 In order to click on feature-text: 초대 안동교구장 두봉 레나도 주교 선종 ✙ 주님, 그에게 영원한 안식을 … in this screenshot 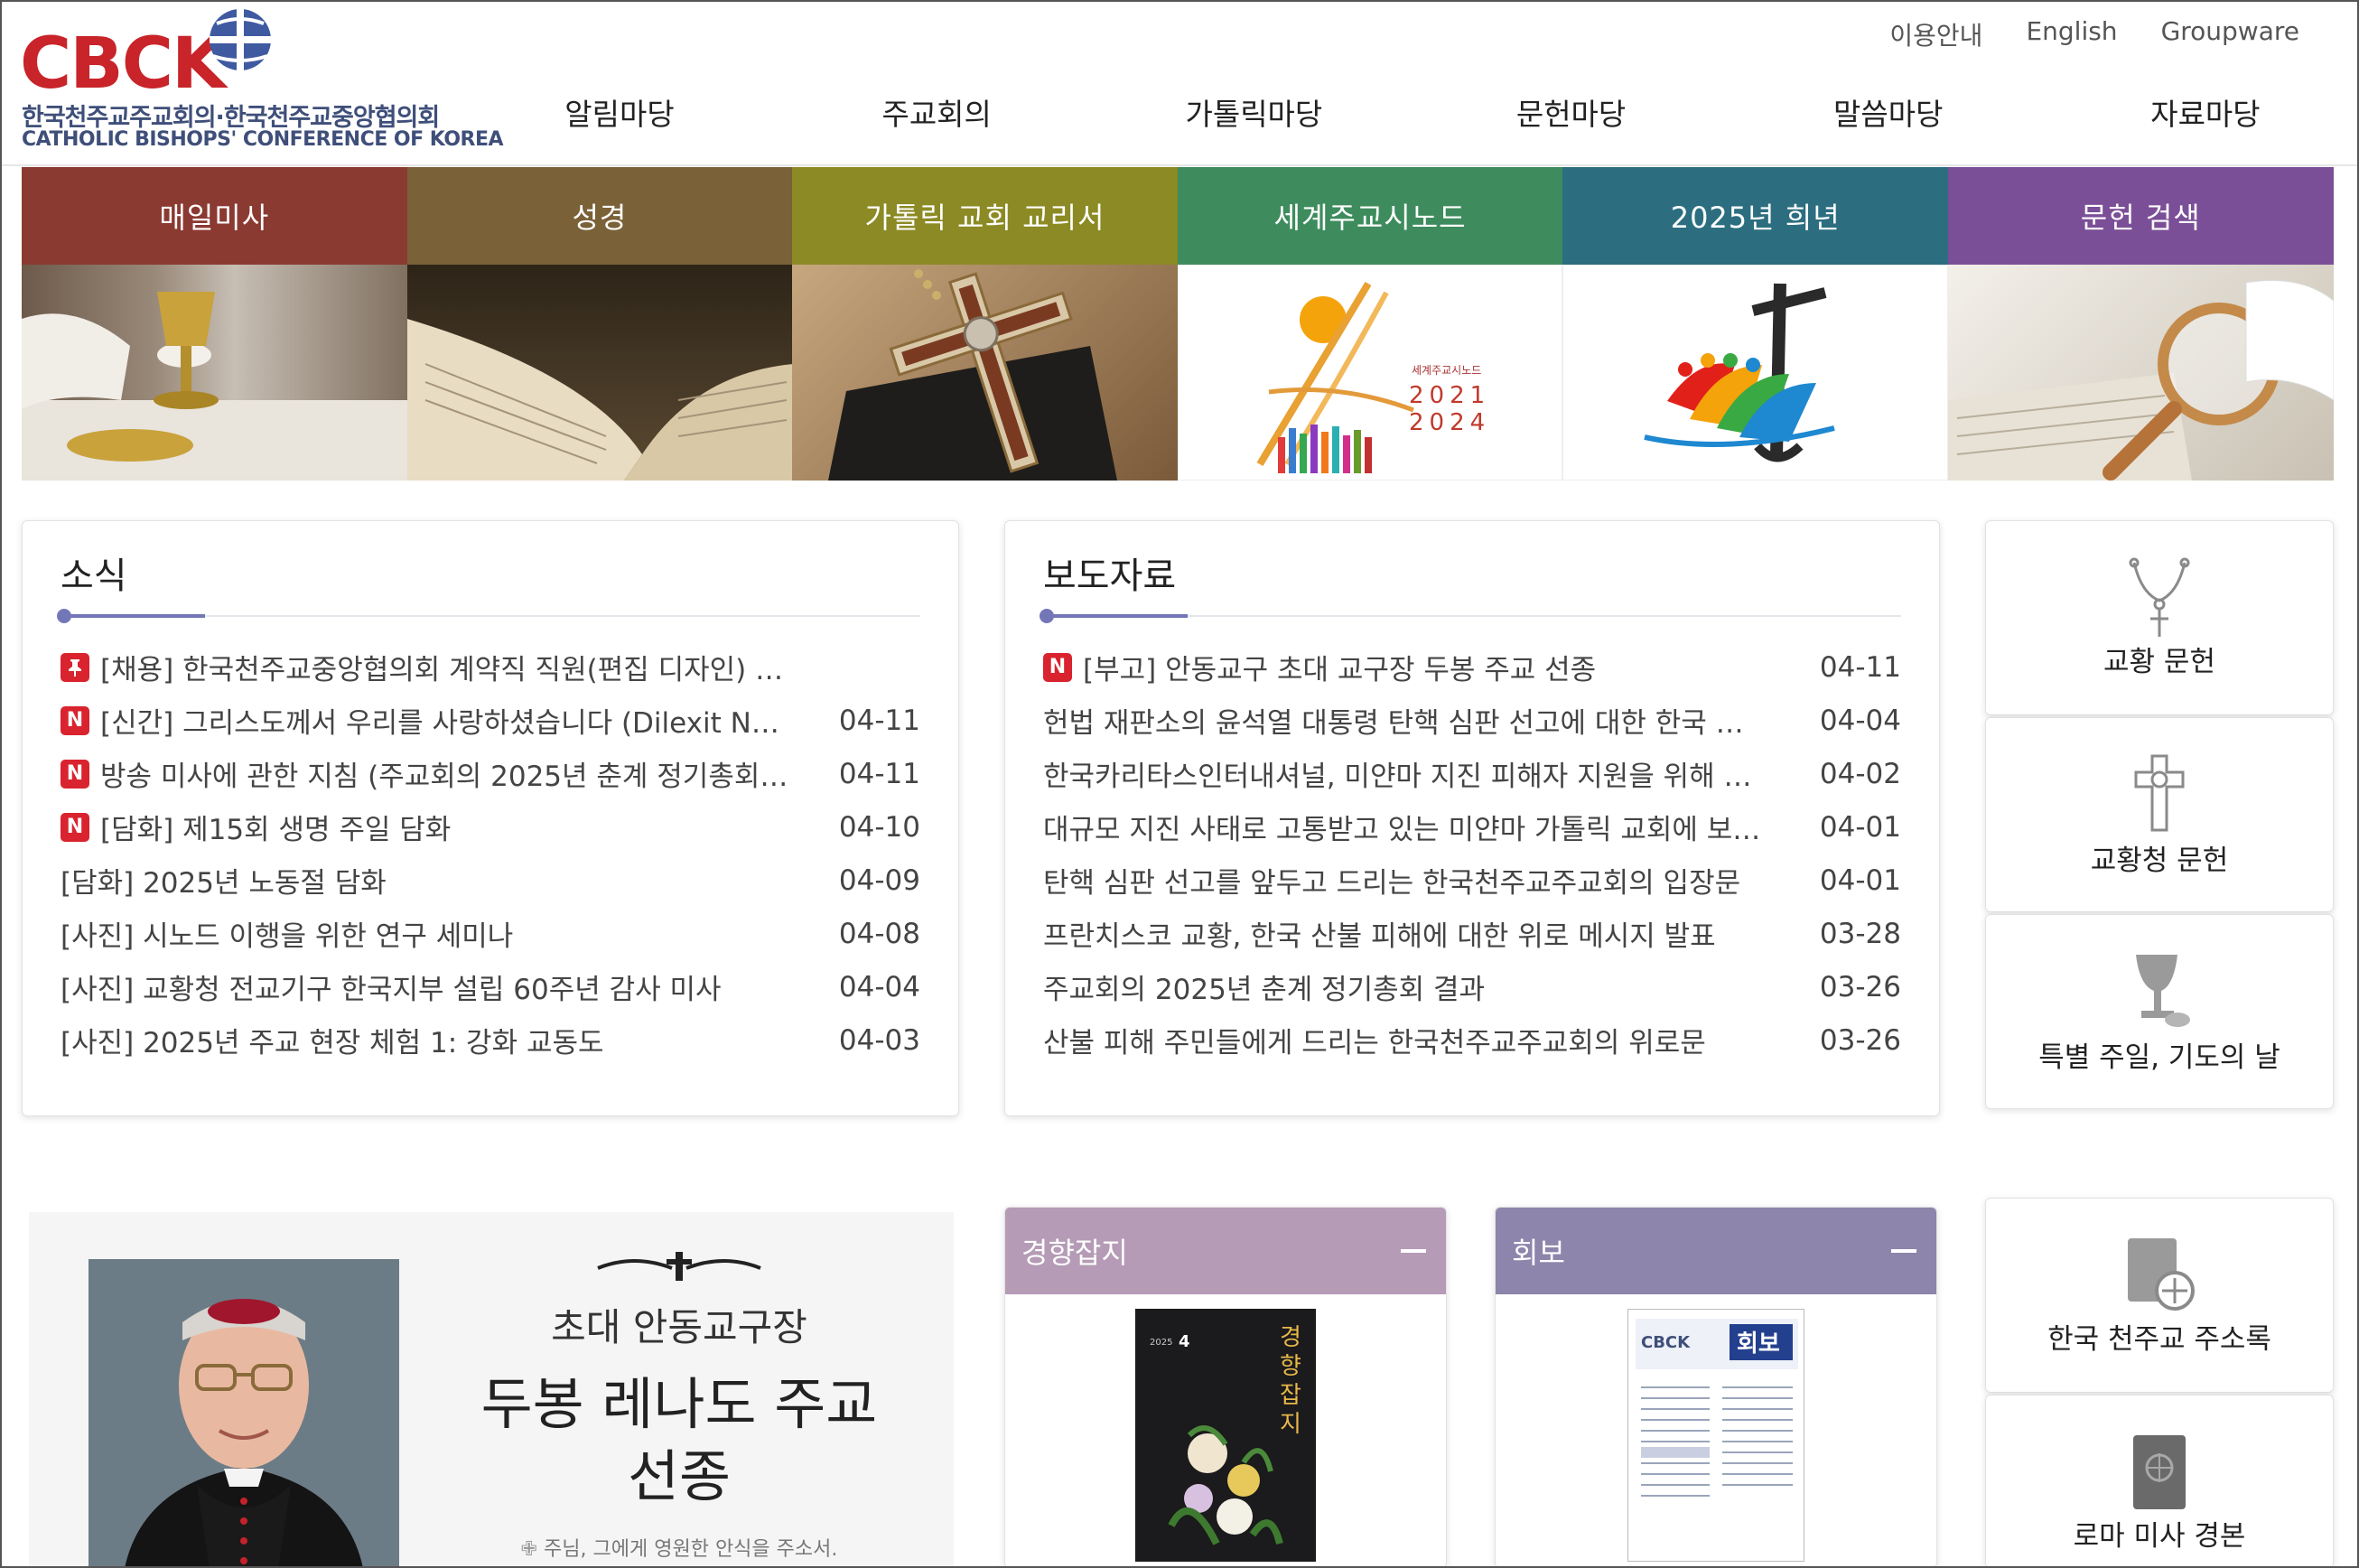, I will do `click(679, 1405)`.